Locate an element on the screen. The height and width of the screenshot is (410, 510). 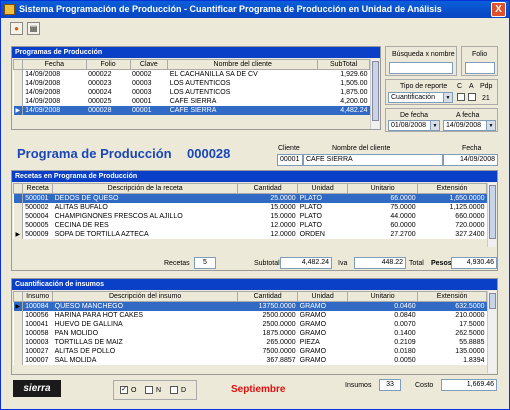
costo-label: Costo is located at coordinates (424, 385).